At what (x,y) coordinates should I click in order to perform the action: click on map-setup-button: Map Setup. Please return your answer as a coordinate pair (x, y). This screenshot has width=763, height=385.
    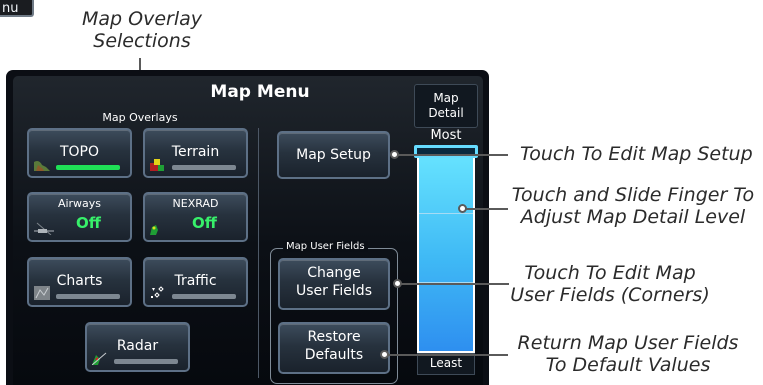
    Looking at the image, I should click on (333, 155).